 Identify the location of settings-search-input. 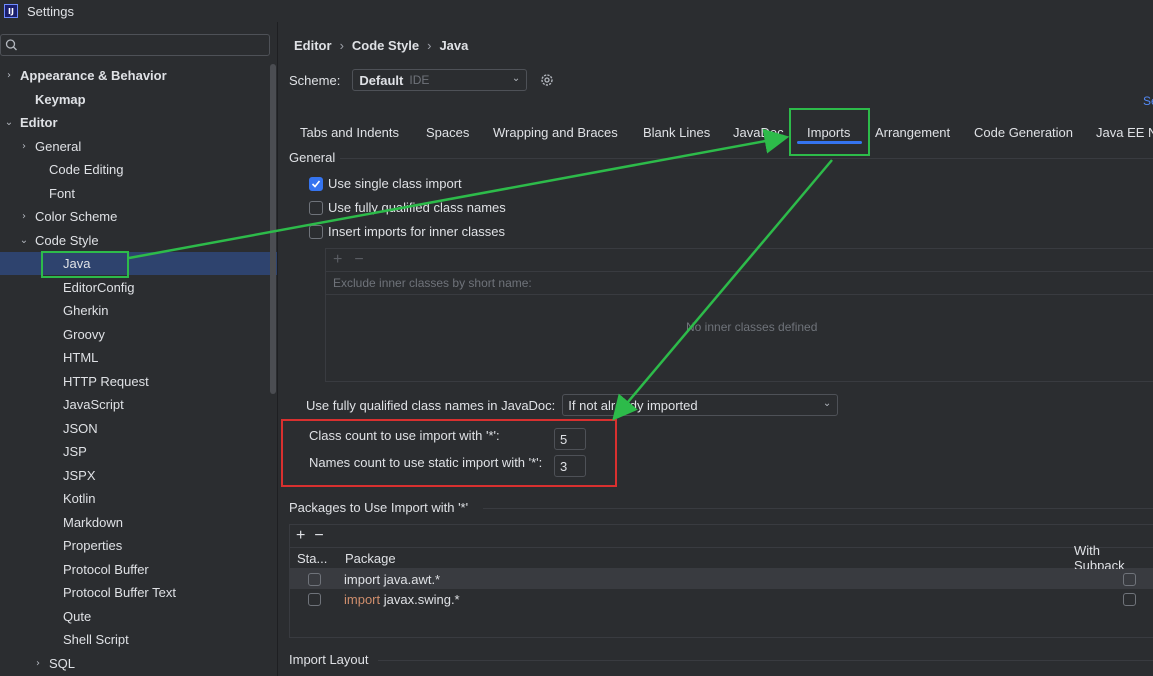
(135, 45).